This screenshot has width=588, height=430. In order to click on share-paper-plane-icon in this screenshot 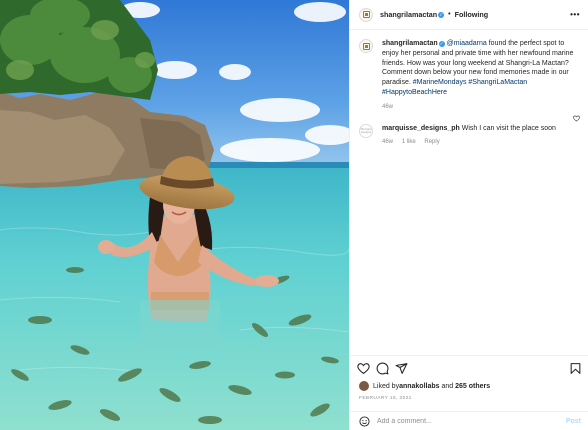, I will do `click(401, 368)`.